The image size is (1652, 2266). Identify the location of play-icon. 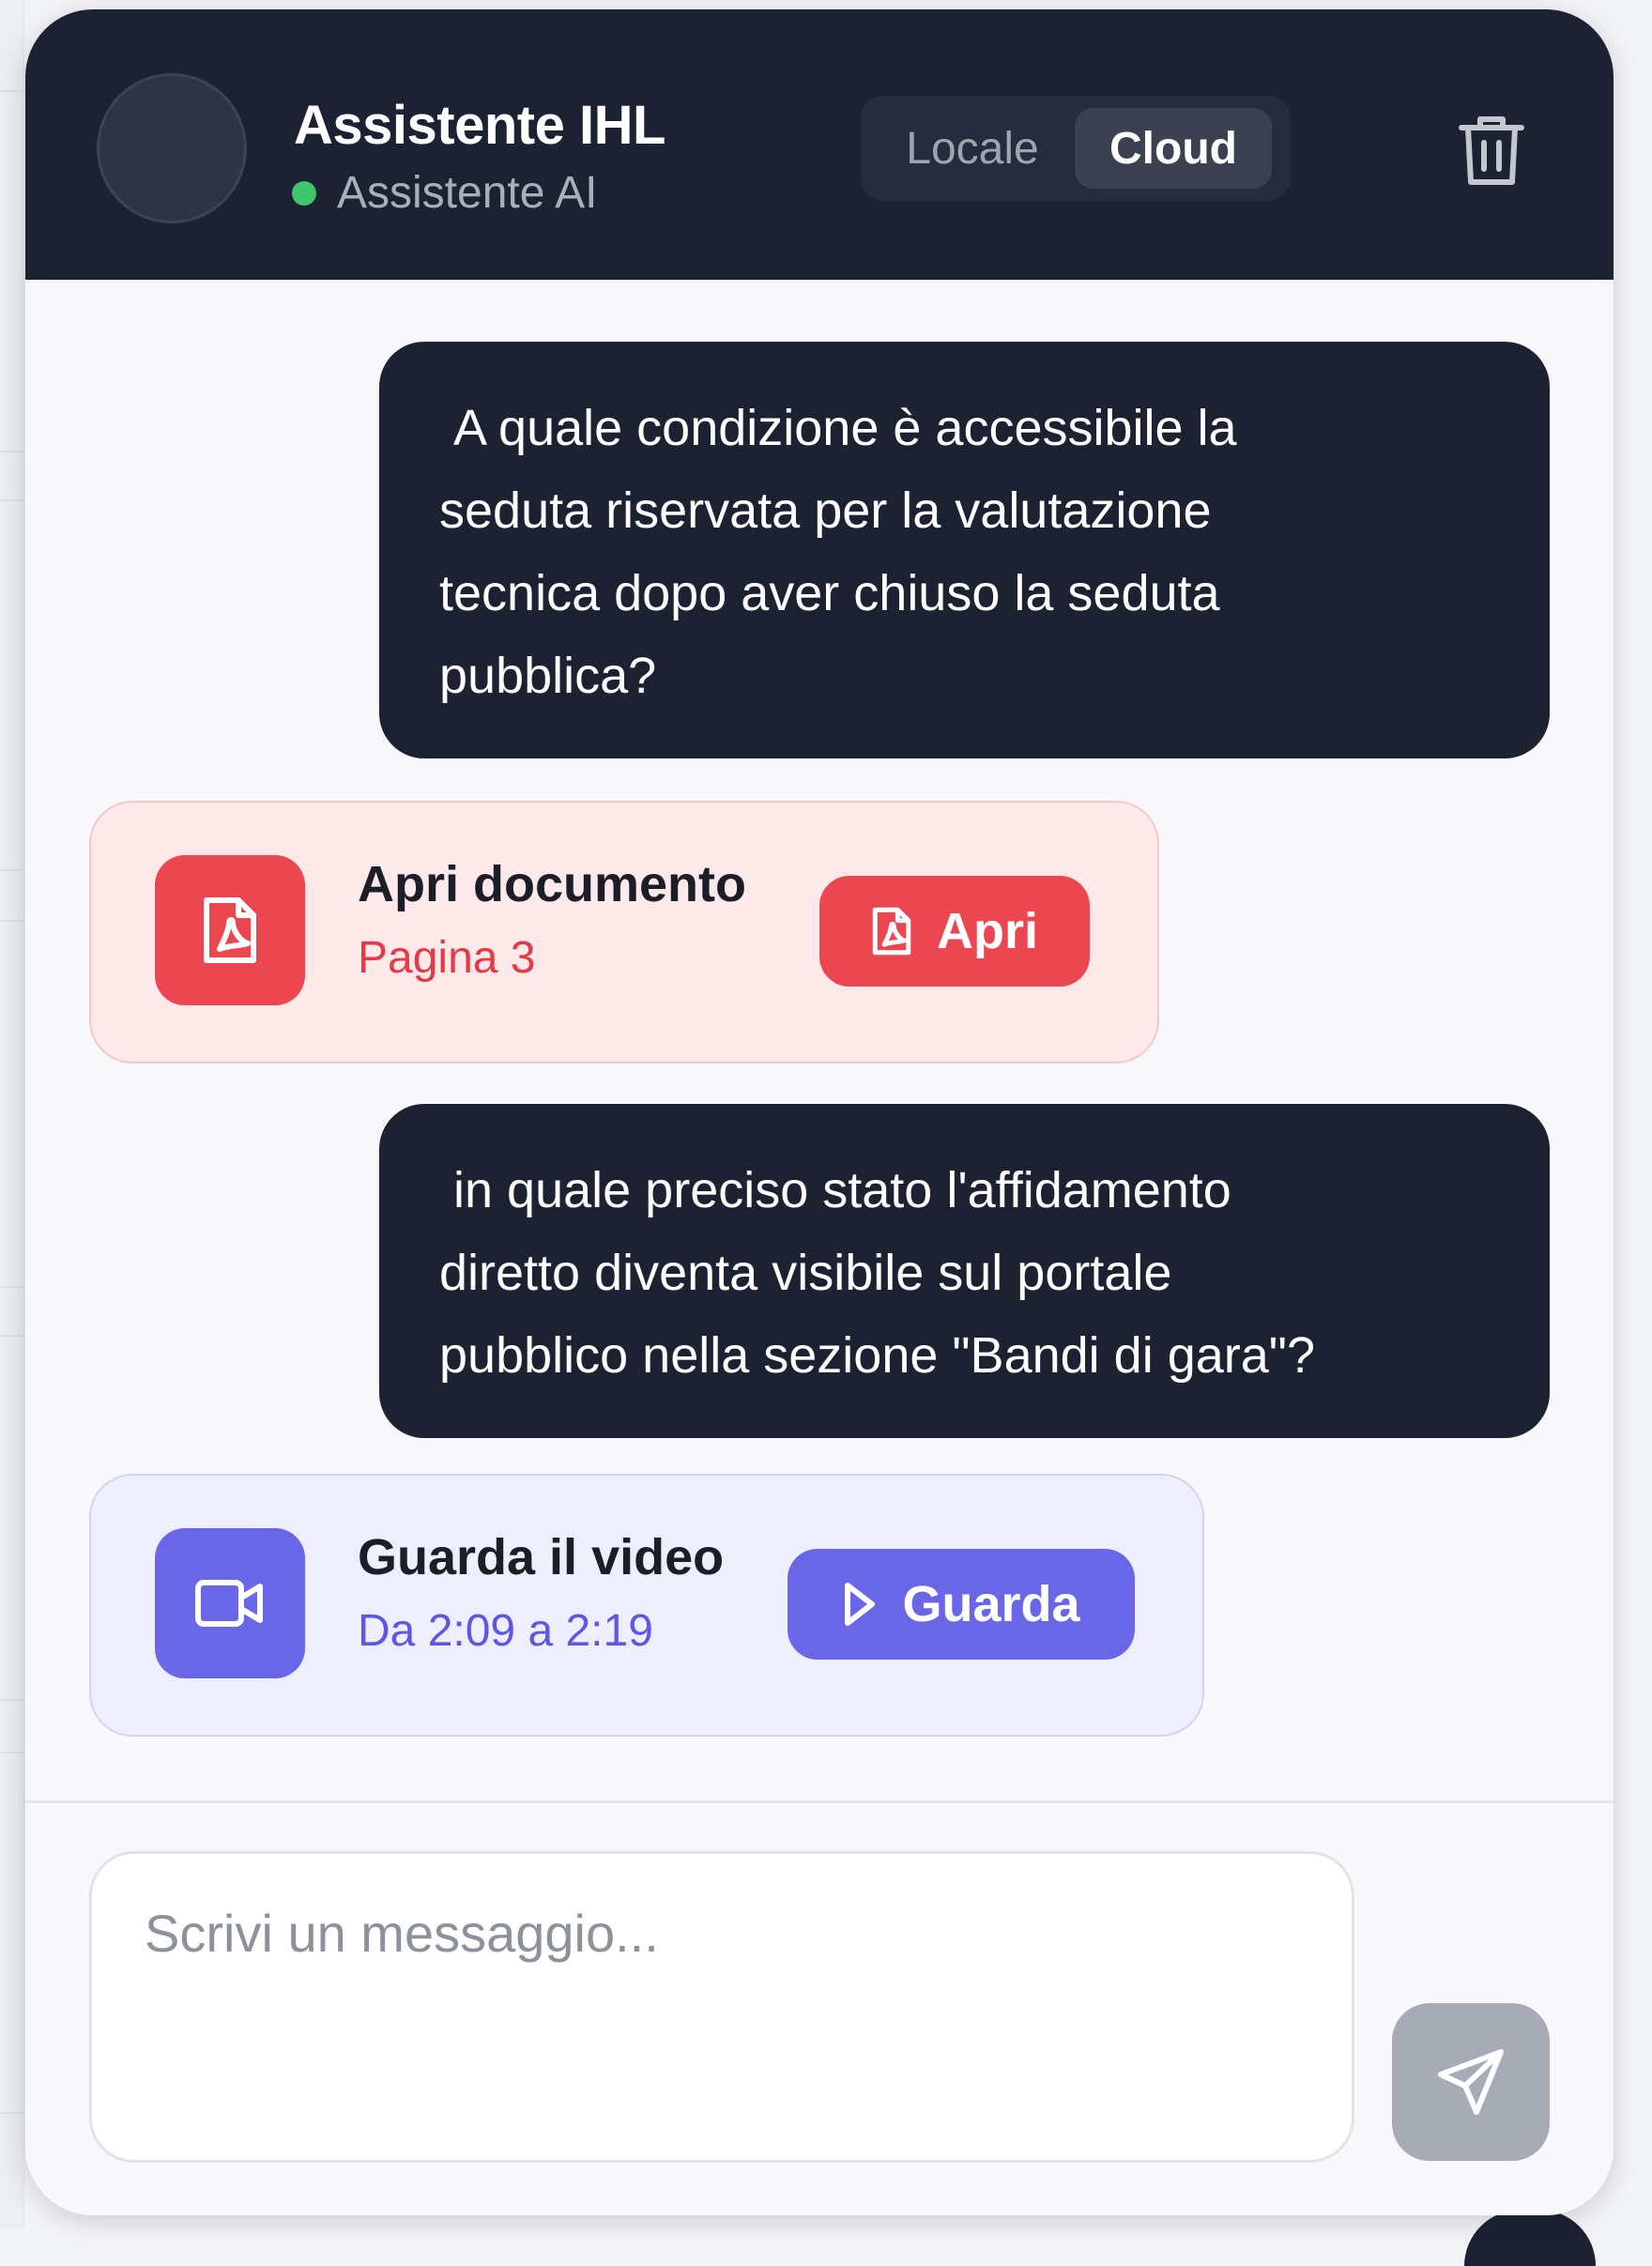
(860, 1604).